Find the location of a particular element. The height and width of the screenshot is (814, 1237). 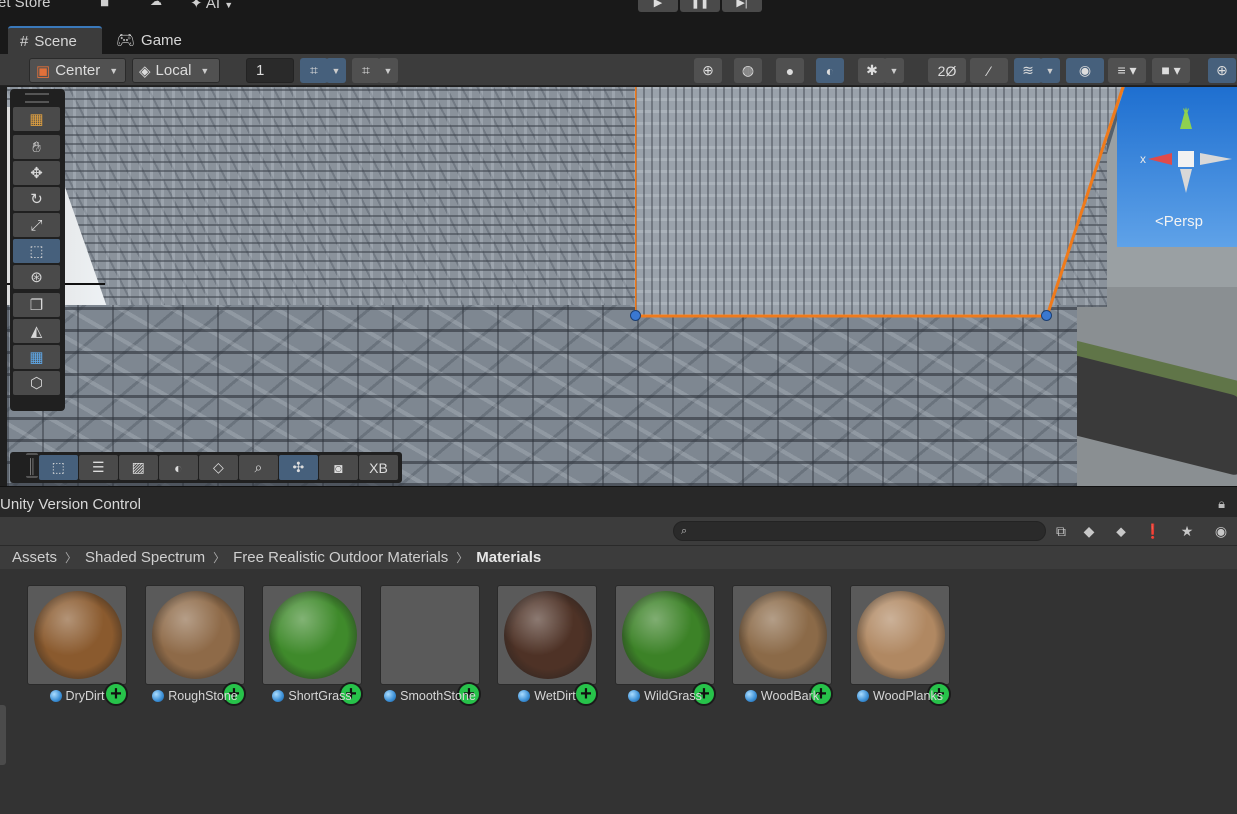

list-item: + RoughStone is located at coordinates (195, 645).